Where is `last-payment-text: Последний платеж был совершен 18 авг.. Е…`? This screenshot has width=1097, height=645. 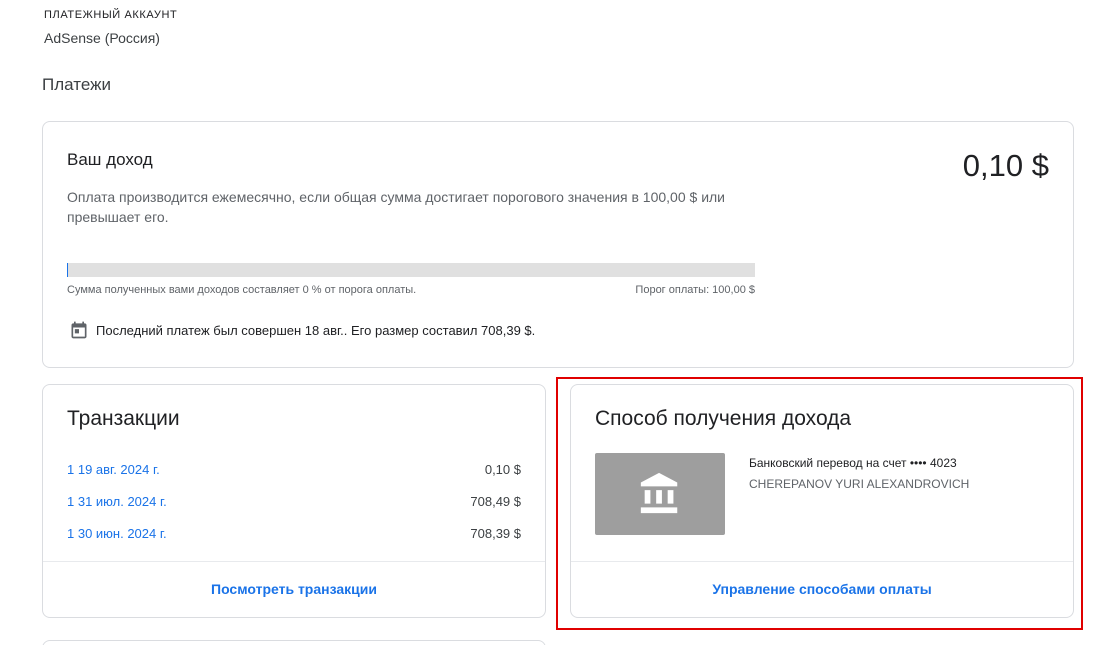 last-payment-text: Последний платеж был совершен 18 авг.. Е… is located at coordinates (316, 330).